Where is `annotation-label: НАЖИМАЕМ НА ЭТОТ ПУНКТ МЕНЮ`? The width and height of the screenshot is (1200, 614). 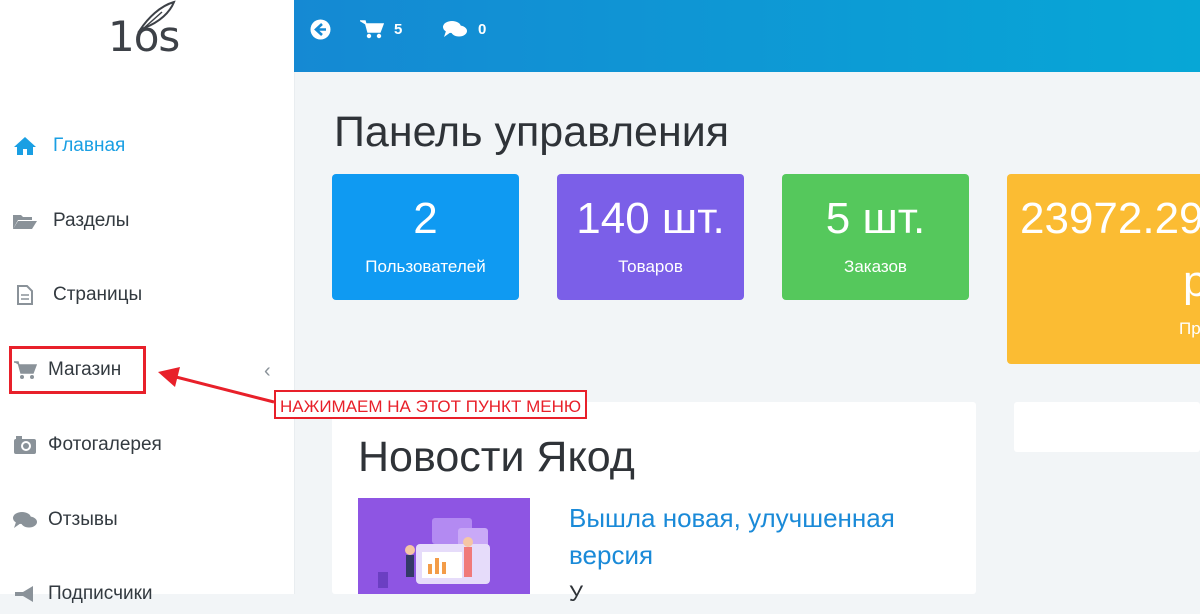
annotation-label: НАЖИМАЕМ НА ЭТОТ ПУНКТ МЕНЮ is located at coordinates (431, 404).